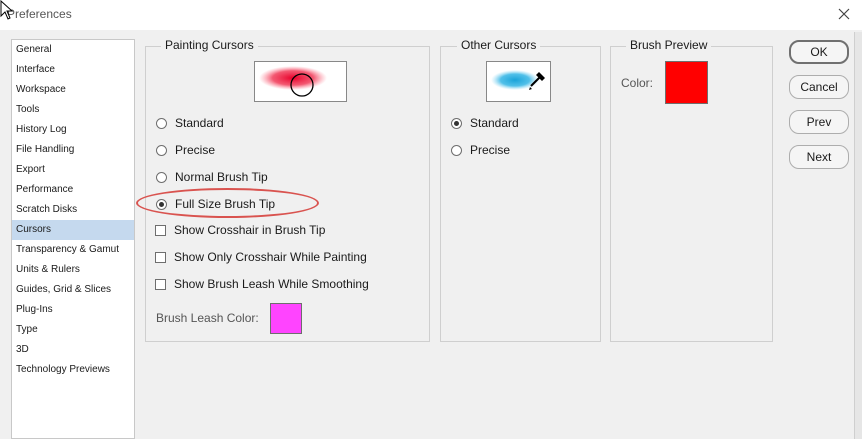 The height and width of the screenshot is (439, 862). What do you see at coordinates (819, 52) in the screenshot?
I see `ok-button: OK` at bounding box center [819, 52].